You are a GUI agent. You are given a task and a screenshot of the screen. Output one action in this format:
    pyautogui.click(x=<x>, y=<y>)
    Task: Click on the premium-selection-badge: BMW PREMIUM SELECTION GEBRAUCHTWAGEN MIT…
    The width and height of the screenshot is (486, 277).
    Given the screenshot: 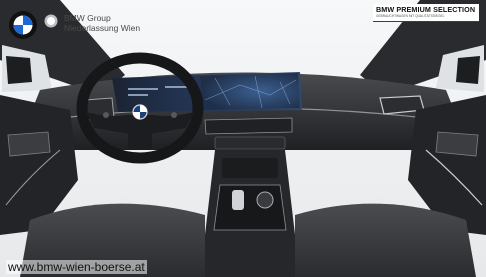 What is the action you would take?
    pyautogui.click(x=426, y=13)
    